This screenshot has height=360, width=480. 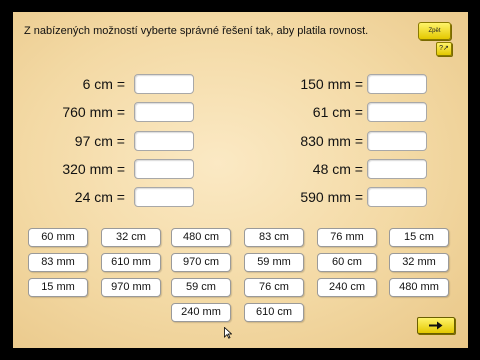 What do you see at coordinates (201, 237) in the screenshot?
I see `answer-chip: 480 cm` at bounding box center [201, 237].